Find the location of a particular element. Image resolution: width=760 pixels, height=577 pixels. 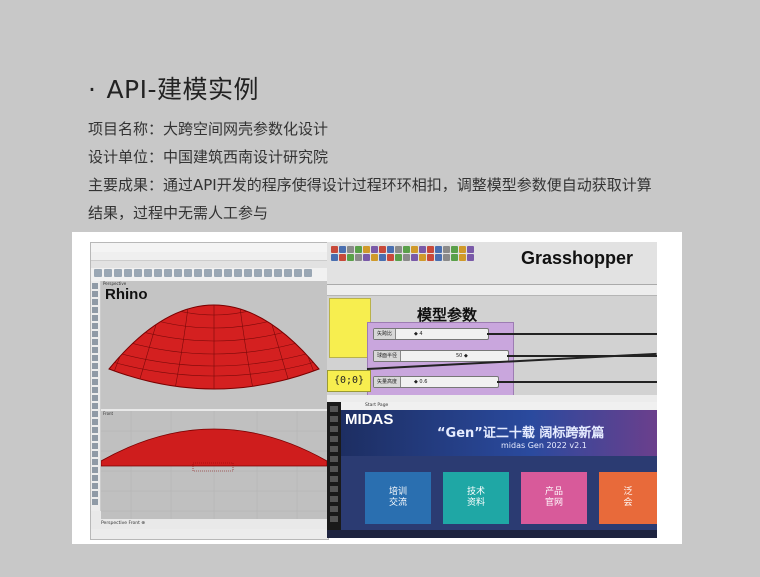

yellow-panel is located at coordinates (350, 328).